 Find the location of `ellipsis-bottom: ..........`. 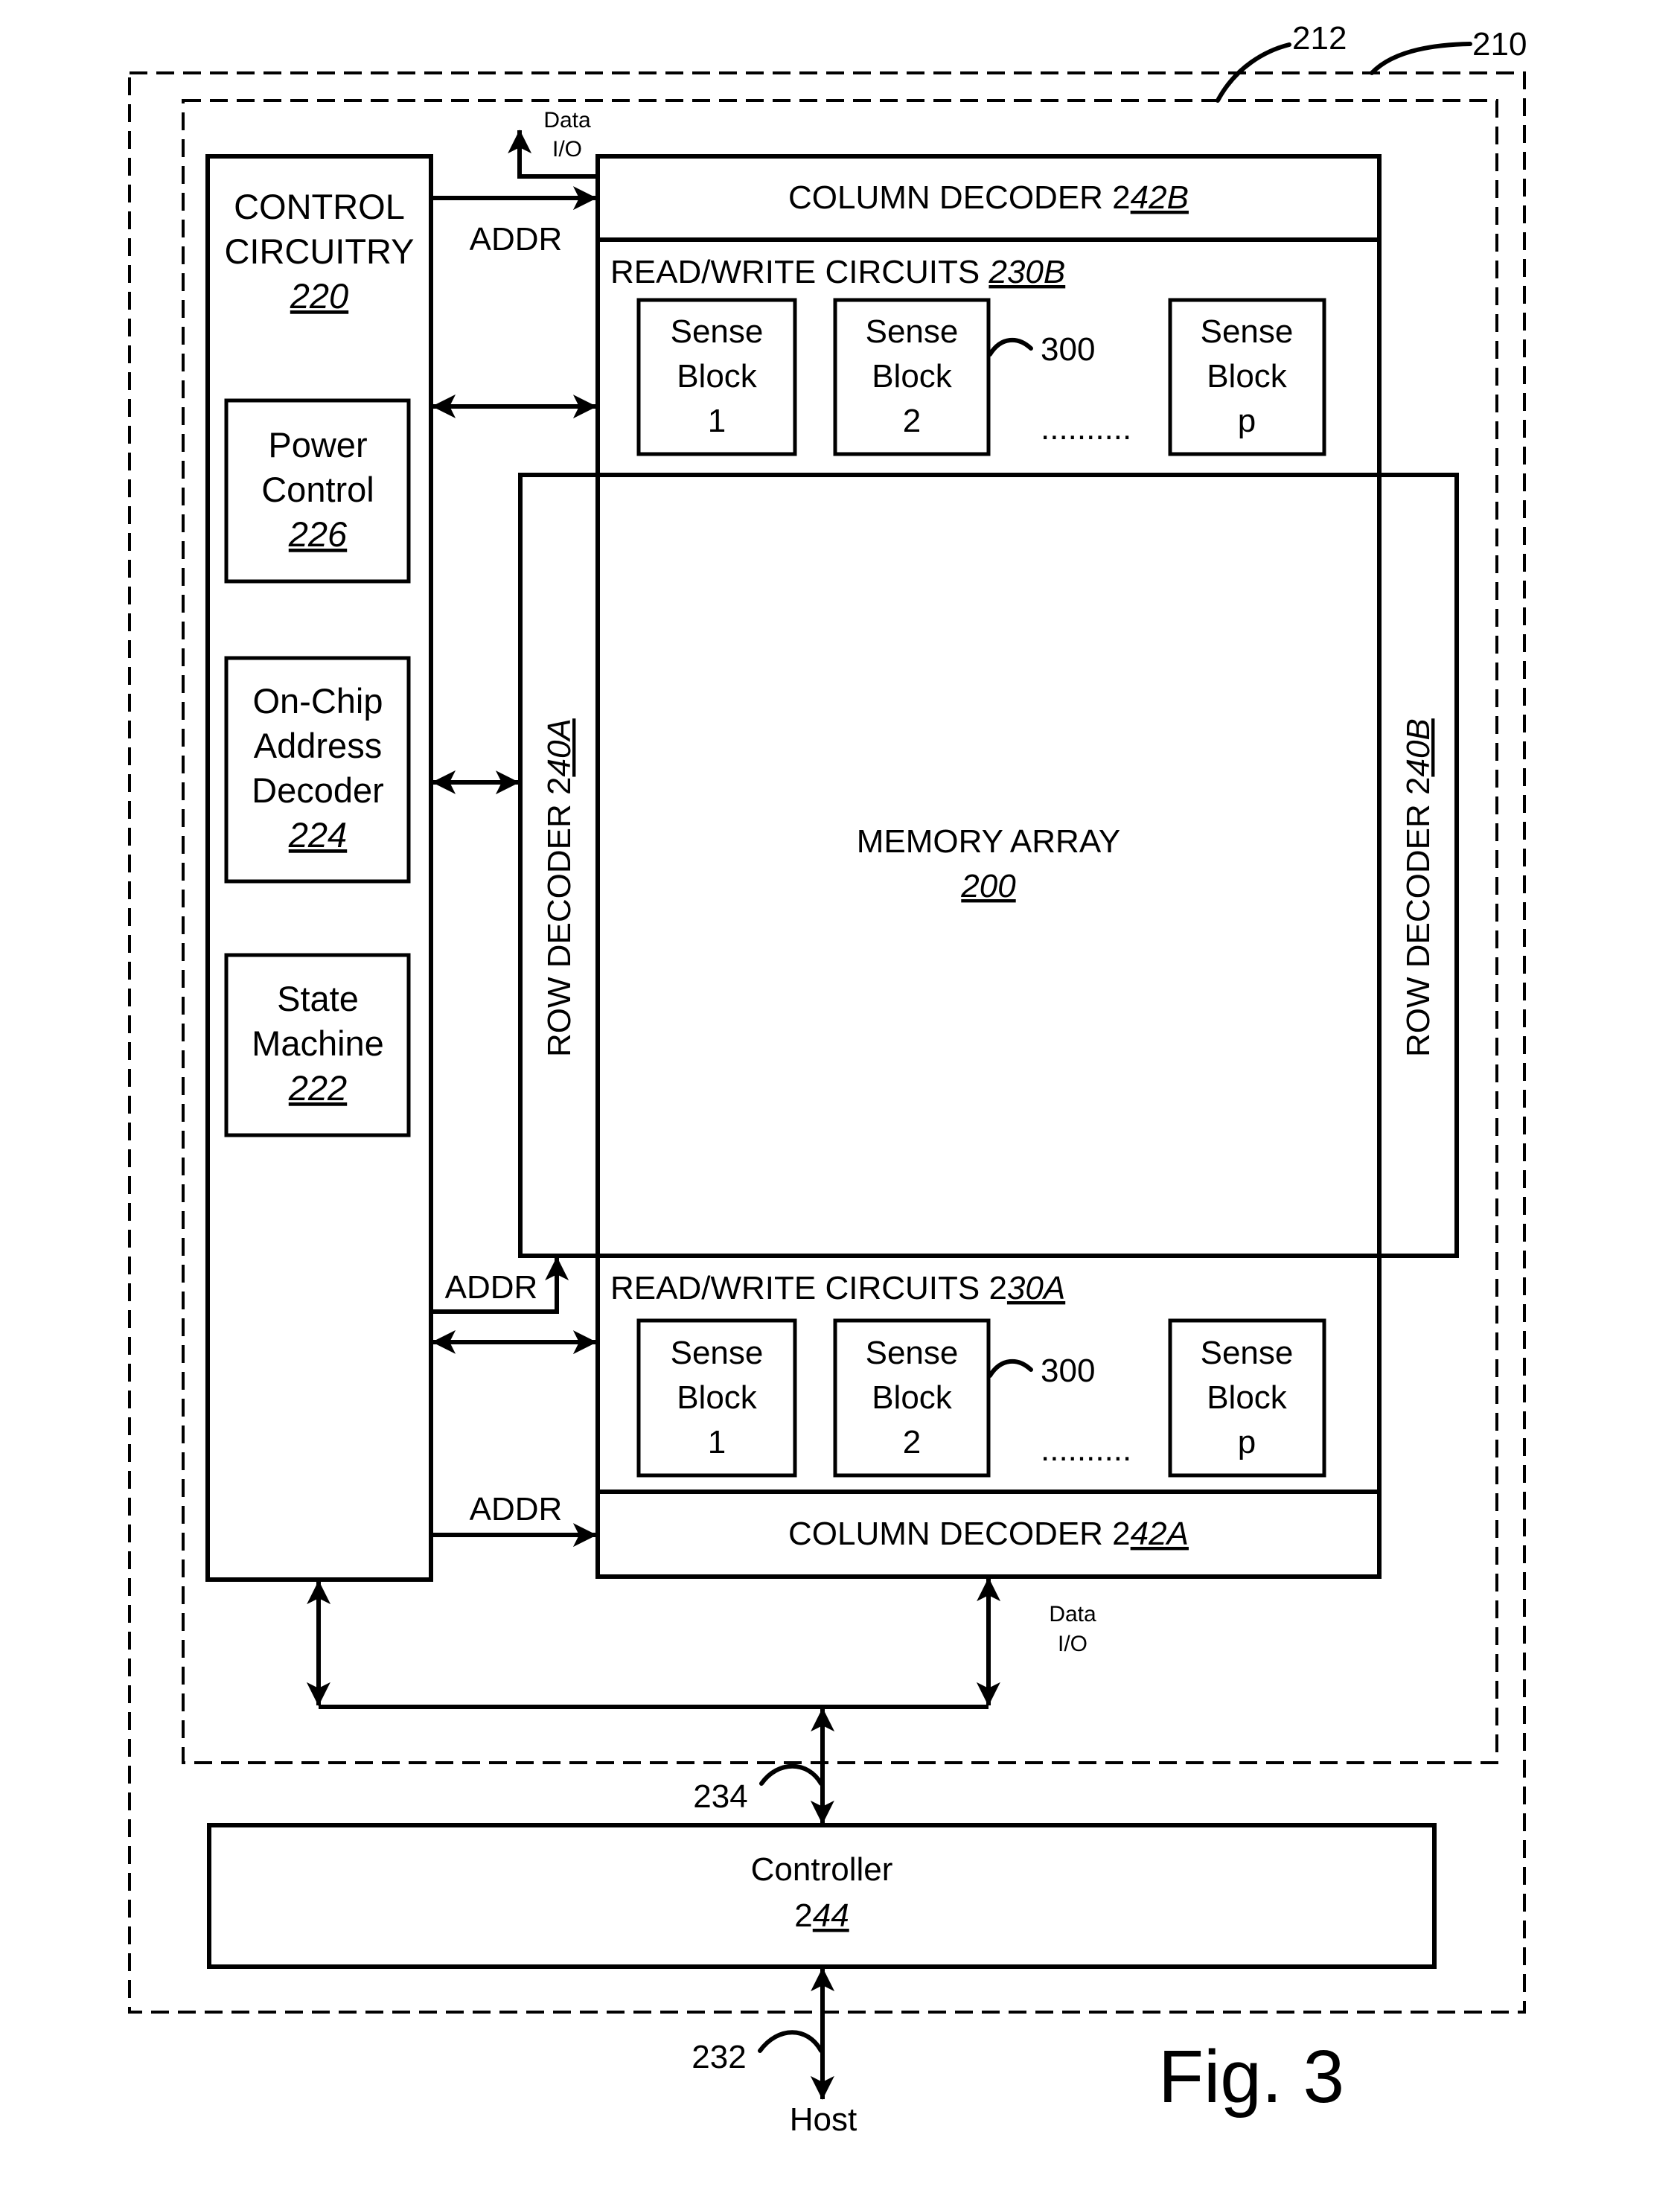

ellipsis-bottom: .......... is located at coordinates (1086, 1449).